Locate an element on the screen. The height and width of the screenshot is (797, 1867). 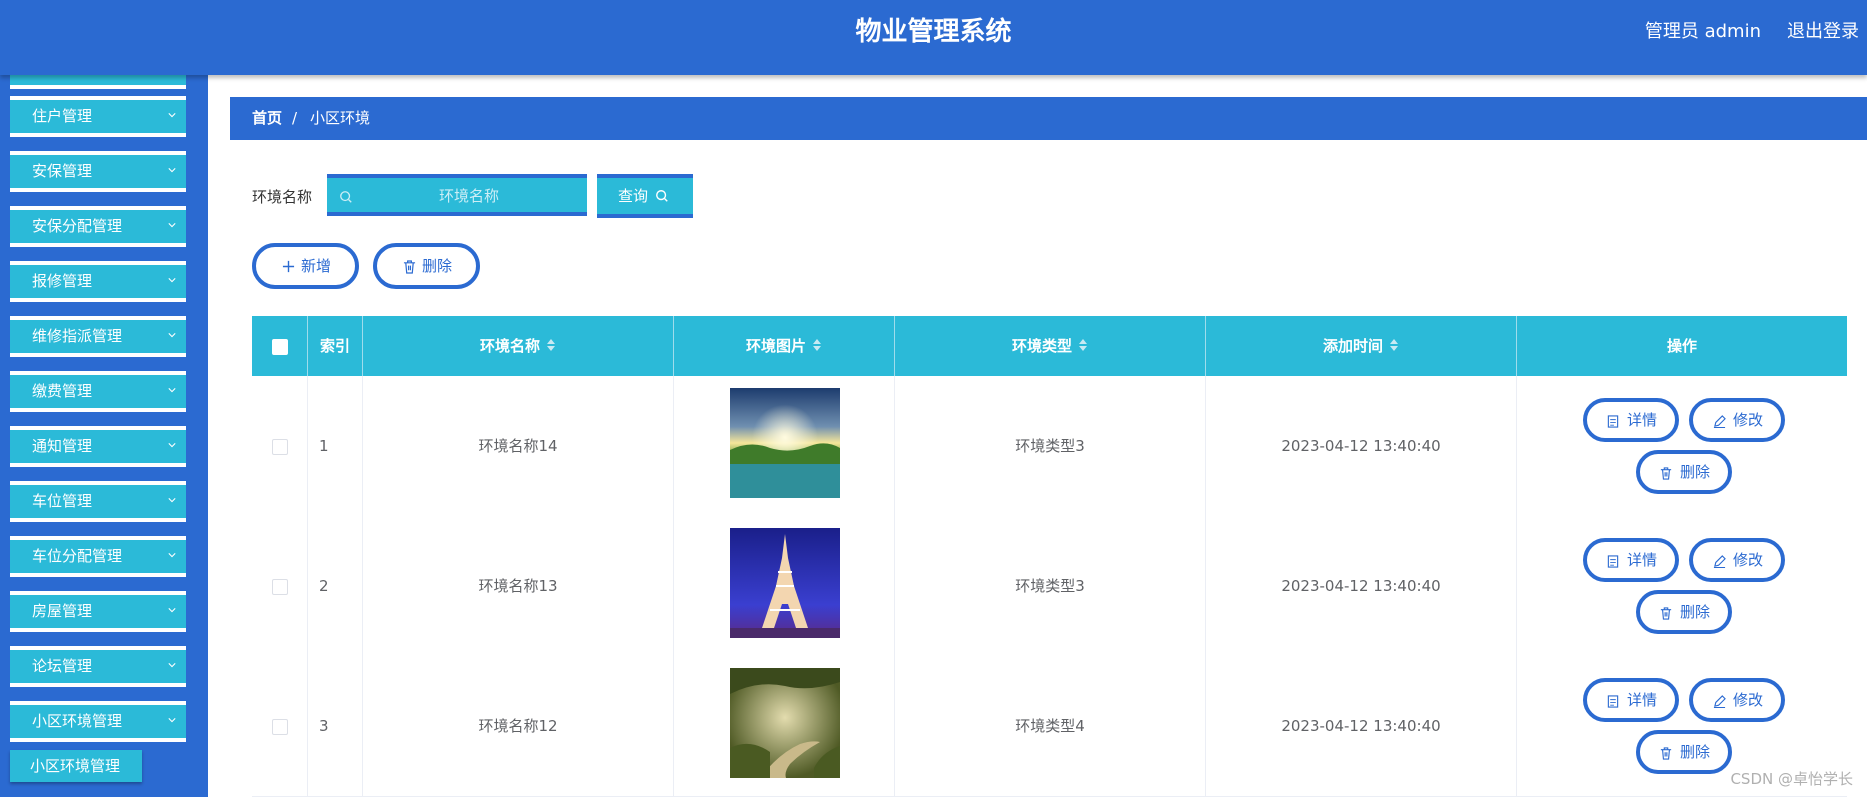
header-time: 添加时间 is located at coordinates (1361, 346).